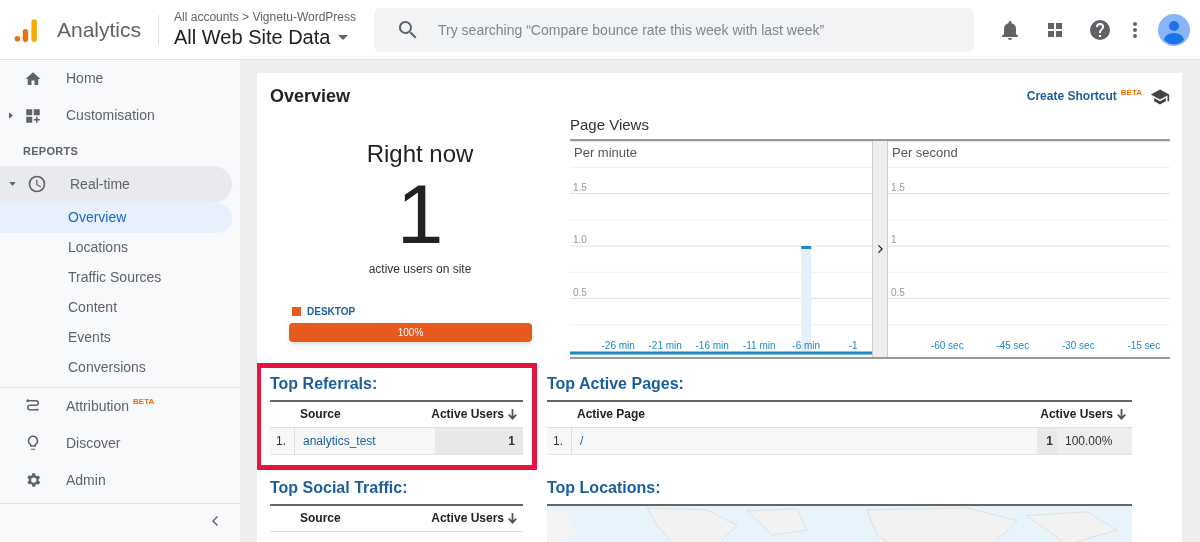 The width and height of the screenshot is (1200, 542). I want to click on x-tick-label: -1, so click(853, 345).